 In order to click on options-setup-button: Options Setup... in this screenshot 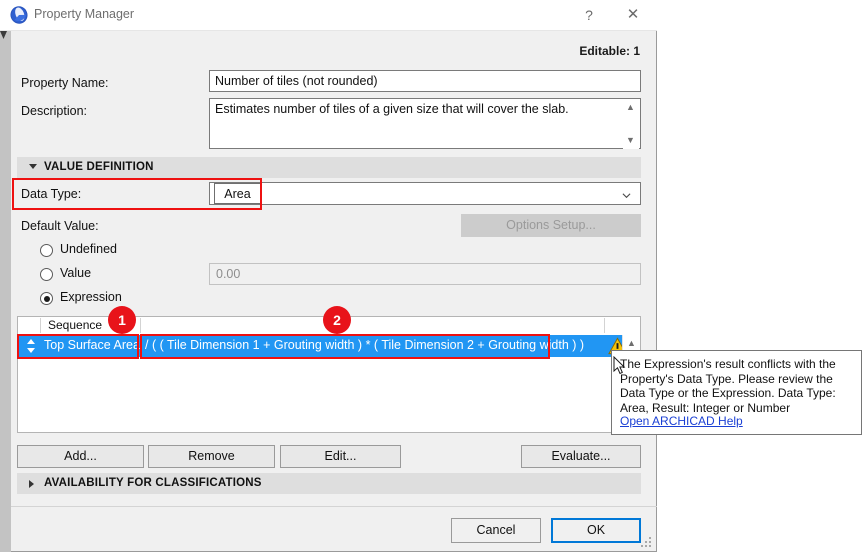, I will do `click(551, 225)`.